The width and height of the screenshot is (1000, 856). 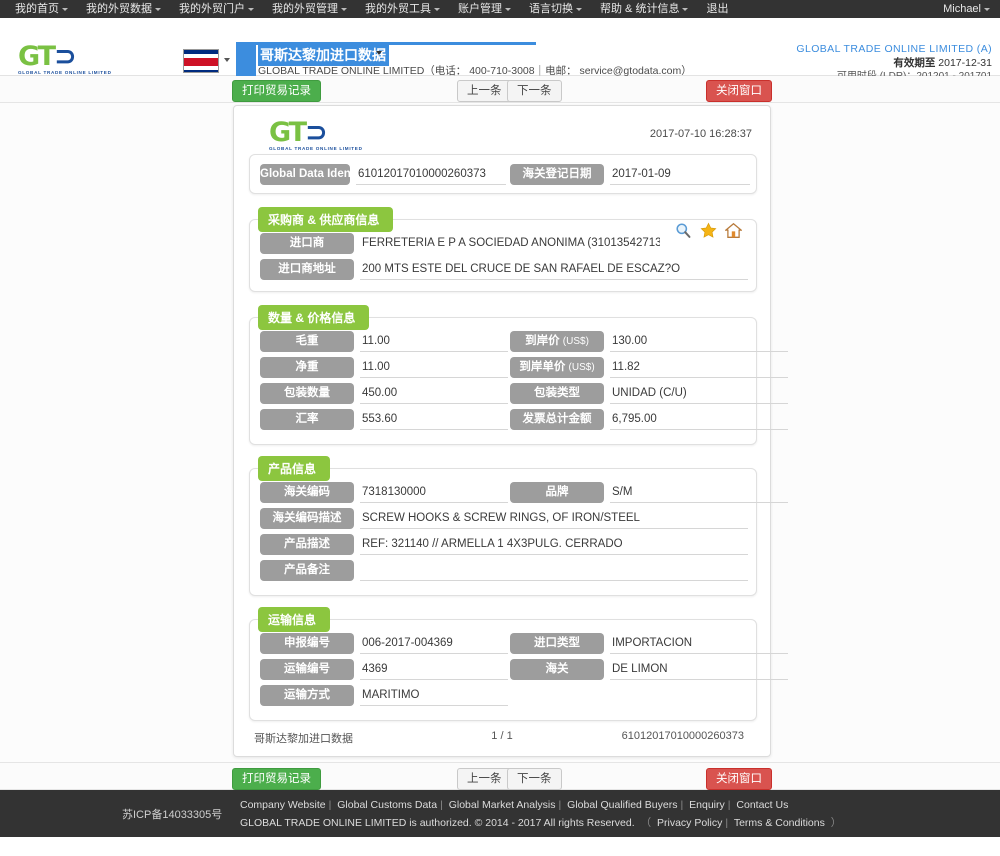 What do you see at coordinates (557, 643) in the screenshot?
I see `field-label: 进口类型` at bounding box center [557, 643].